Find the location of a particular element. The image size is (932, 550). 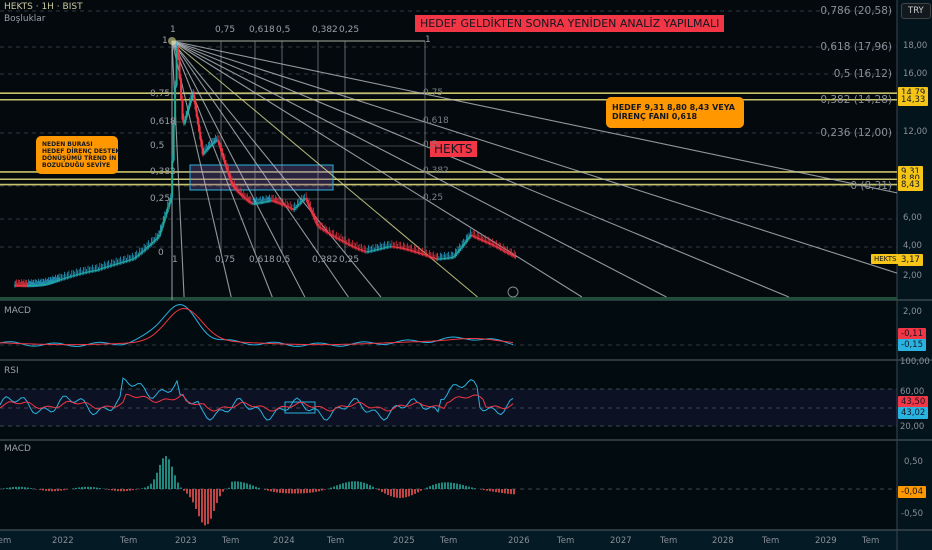

rsi-title: RSI is located at coordinates (11, 371).